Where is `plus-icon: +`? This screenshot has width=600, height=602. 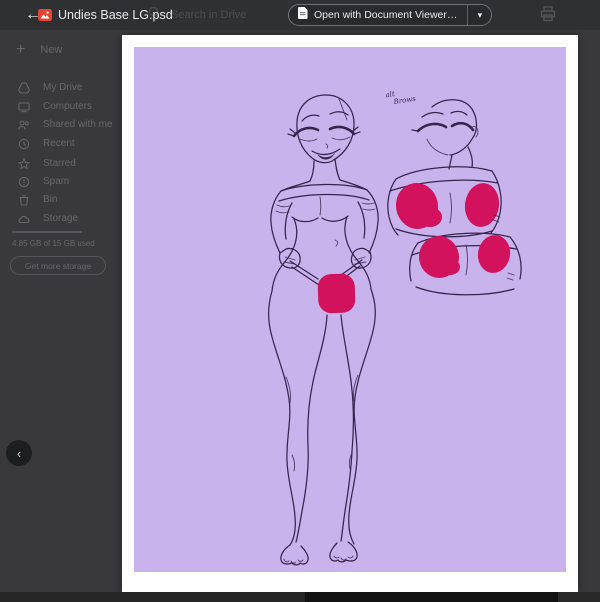 plus-icon: + is located at coordinates (21, 49).